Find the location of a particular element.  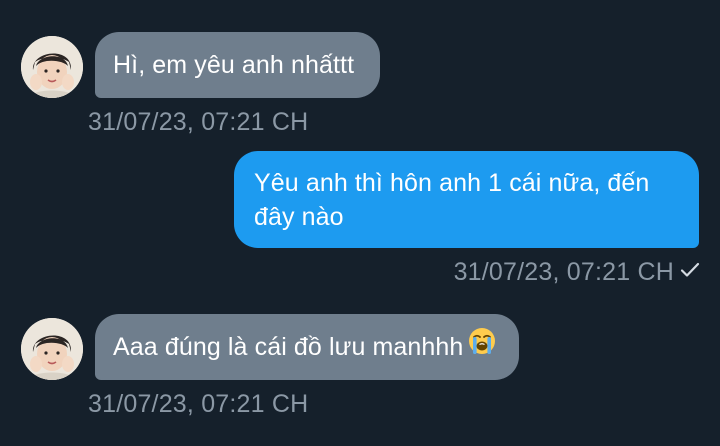

check-icon is located at coordinates (690, 271).